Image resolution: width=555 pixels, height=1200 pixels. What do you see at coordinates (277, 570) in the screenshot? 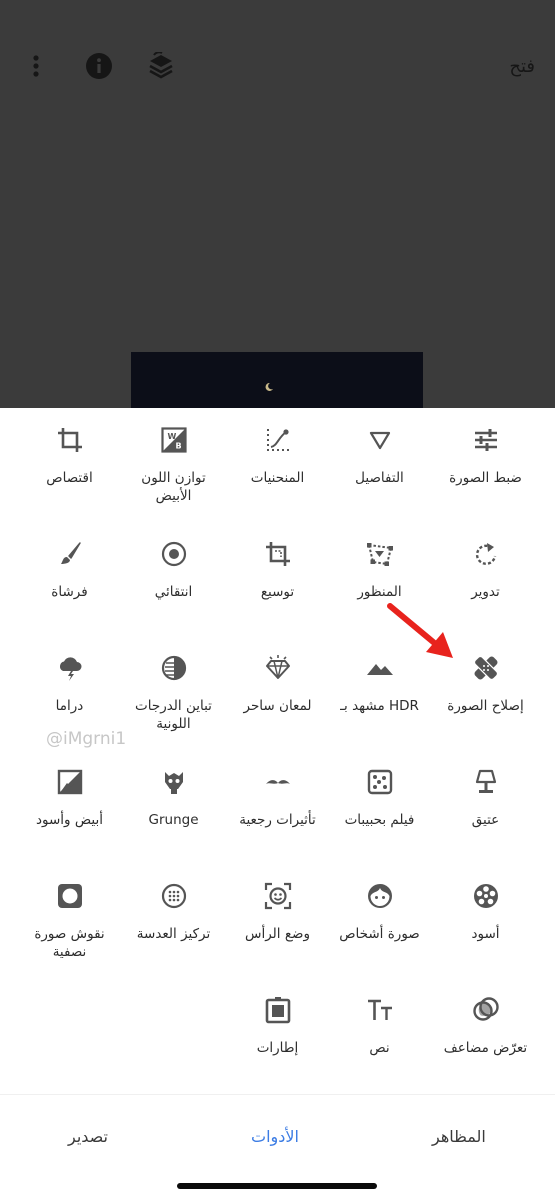
I see `tool-expand: توسيع` at bounding box center [277, 570].